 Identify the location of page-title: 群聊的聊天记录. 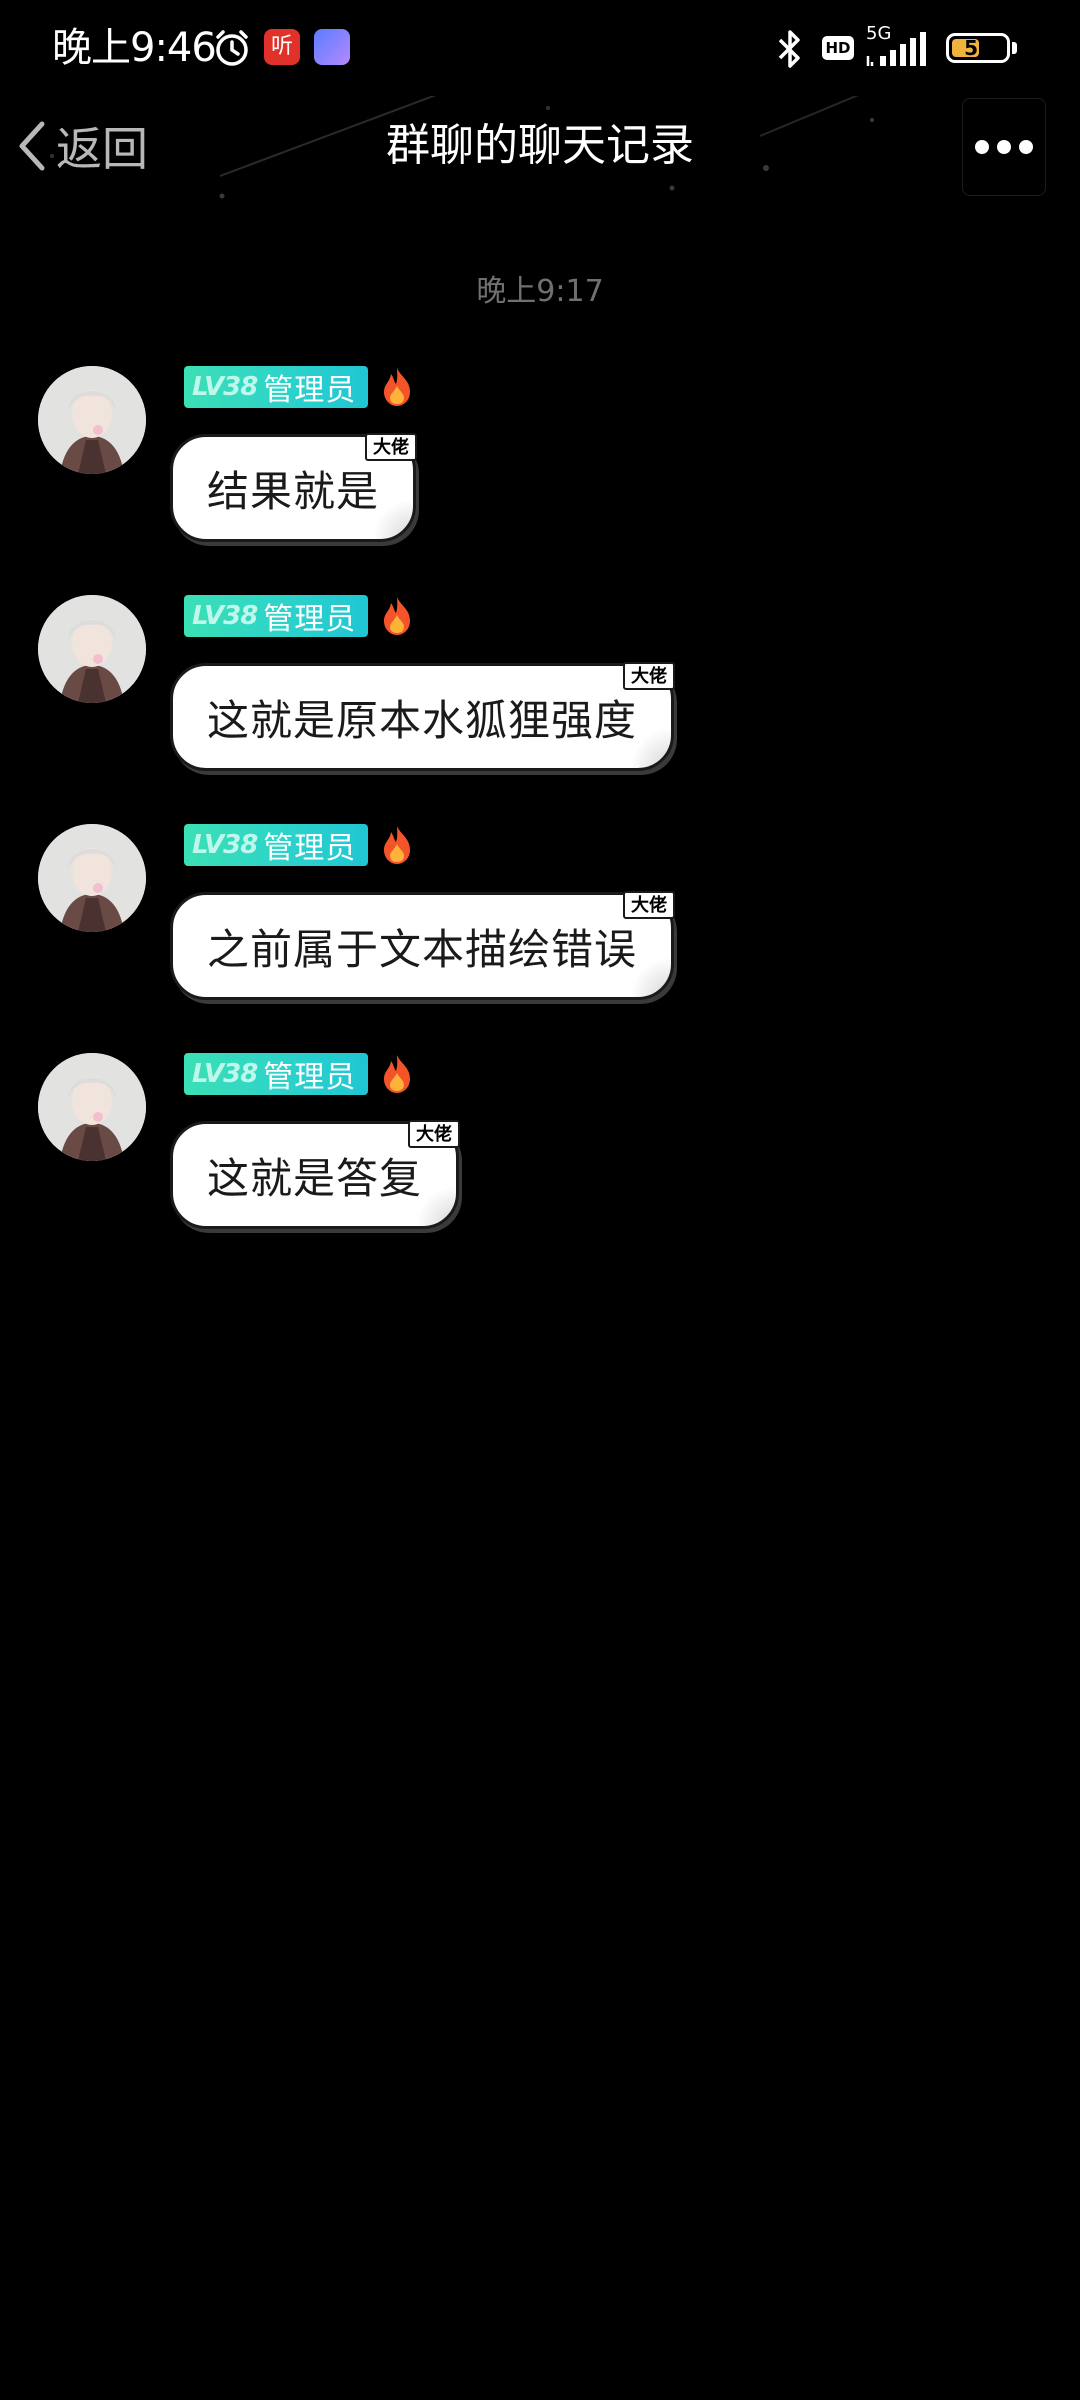
(540, 145).